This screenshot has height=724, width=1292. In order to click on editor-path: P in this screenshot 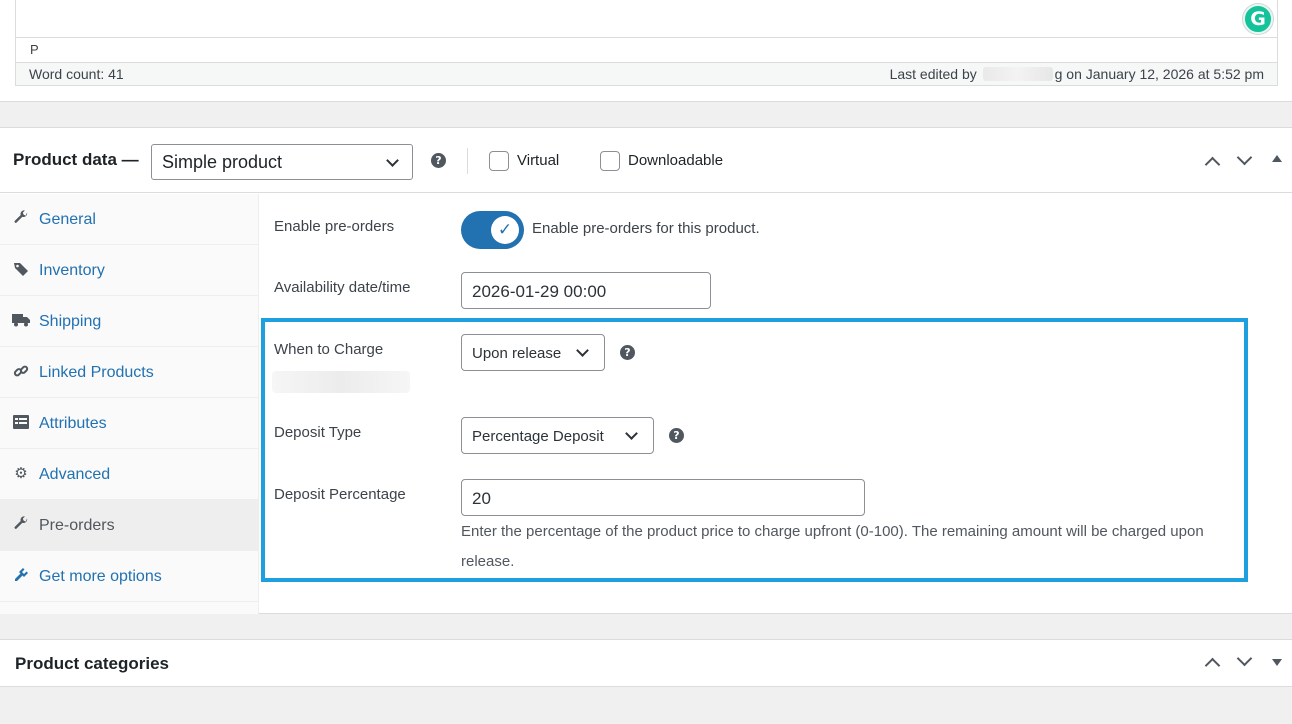, I will do `click(34, 49)`.